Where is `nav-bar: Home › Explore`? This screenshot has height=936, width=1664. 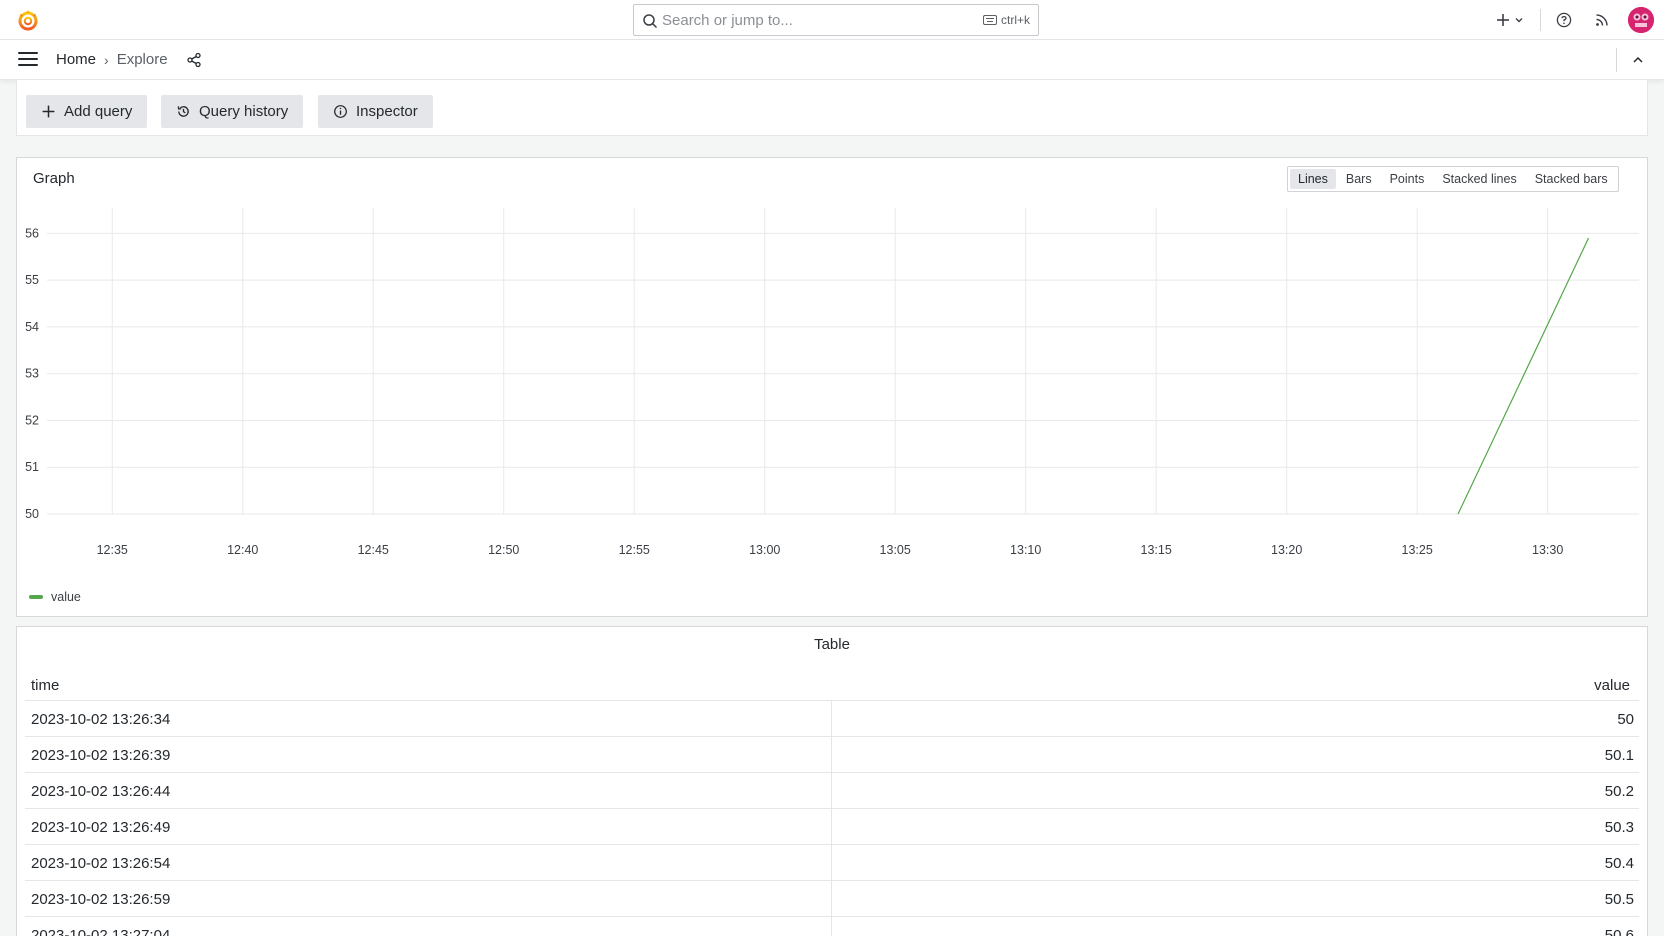 nav-bar: Home › Explore is located at coordinates (832, 60).